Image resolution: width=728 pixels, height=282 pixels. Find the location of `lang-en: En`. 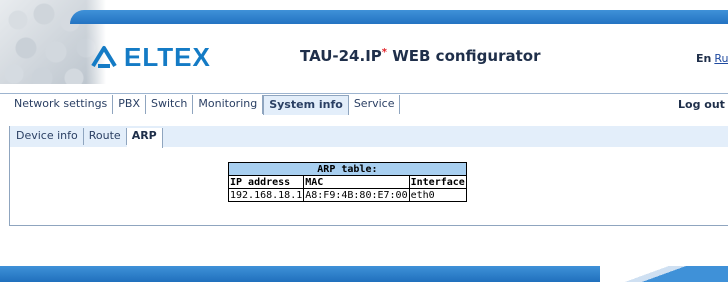

lang-en: En is located at coordinates (704, 58).